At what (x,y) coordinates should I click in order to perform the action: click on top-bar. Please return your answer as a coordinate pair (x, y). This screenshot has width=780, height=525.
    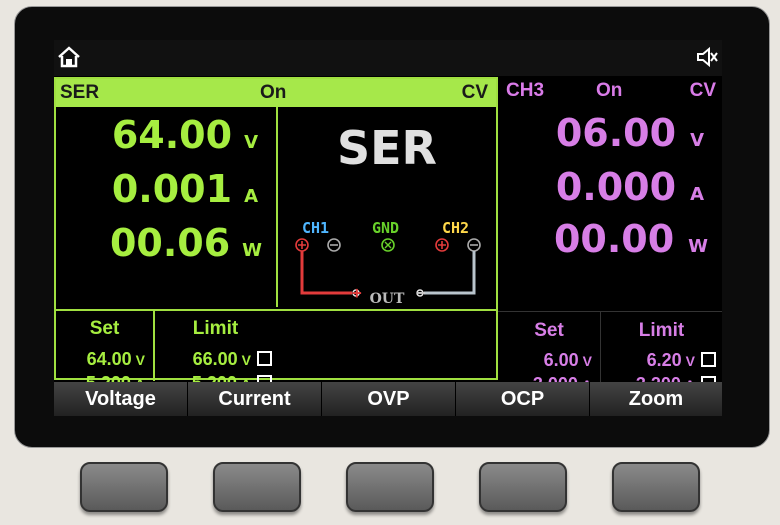
    Looking at the image, I should click on (388, 58).